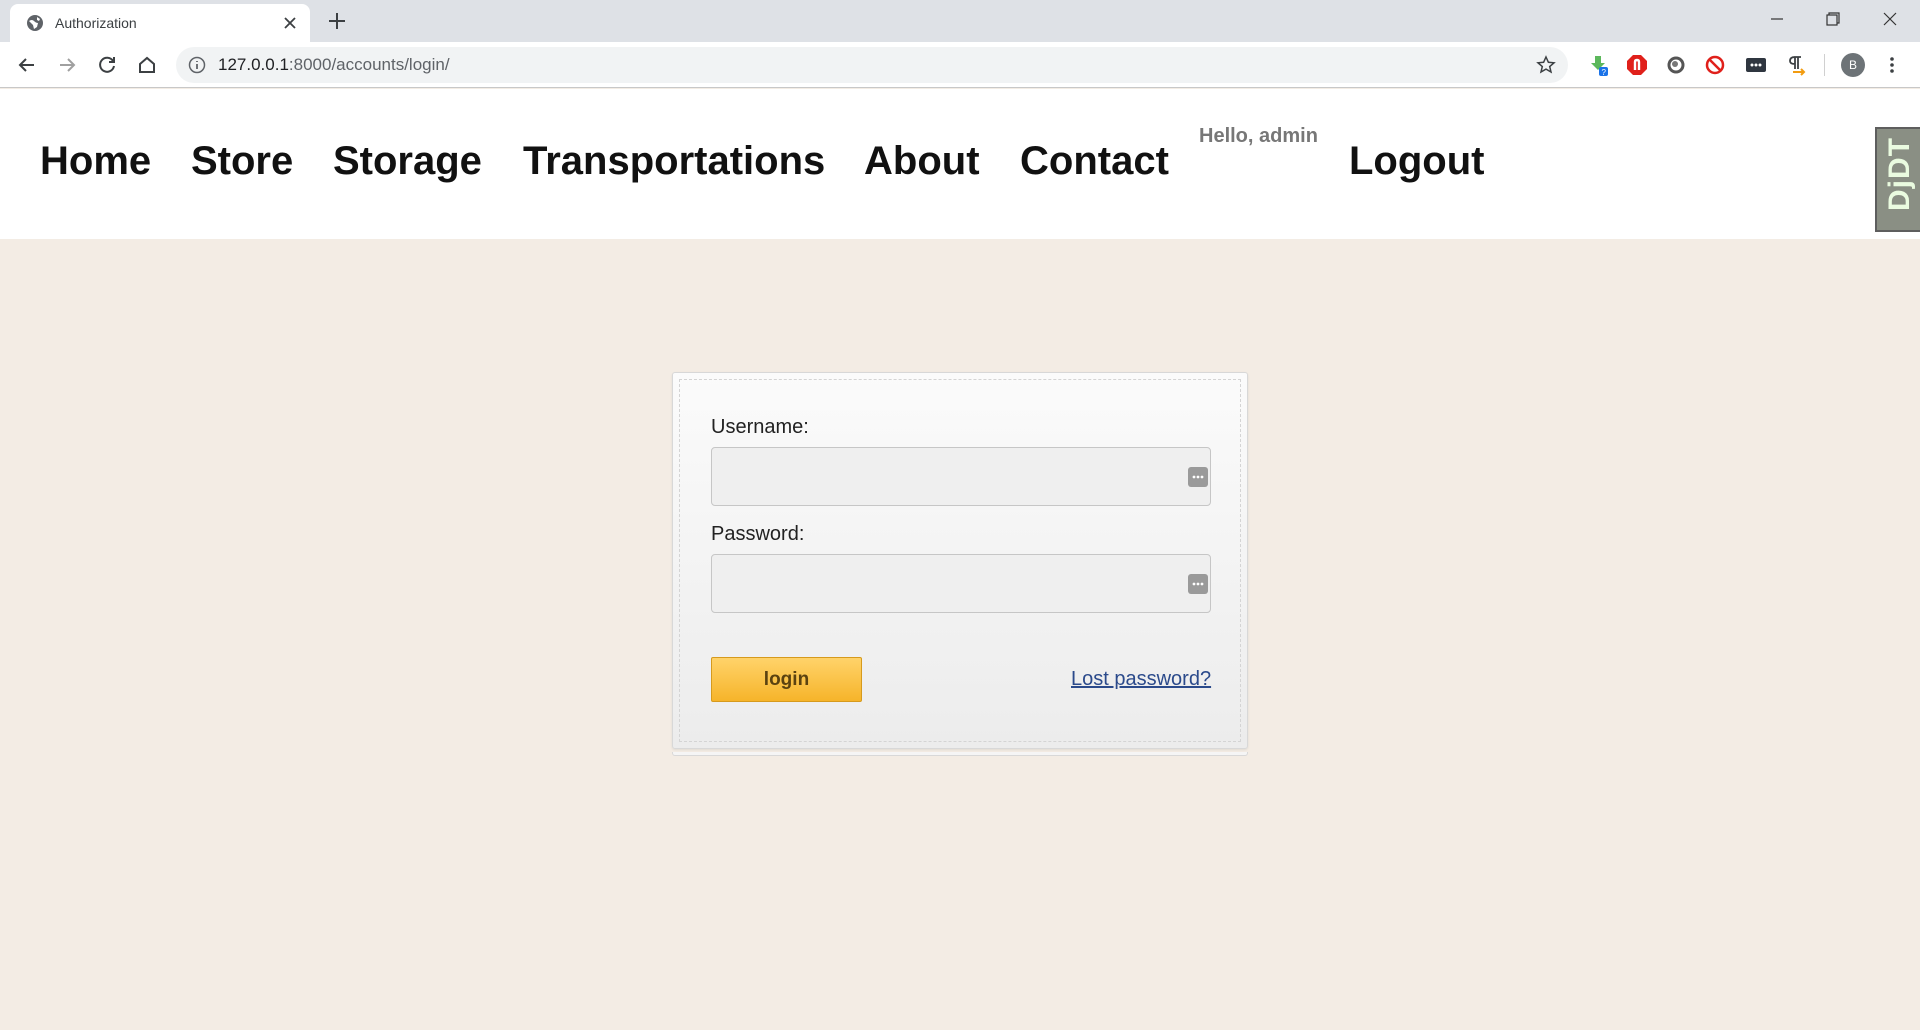 The image size is (1920, 1030). What do you see at coordinates (1094, 161) in the screenshot?
I see `nav-contact-link: Contact` at bounding box center [1094, 161].